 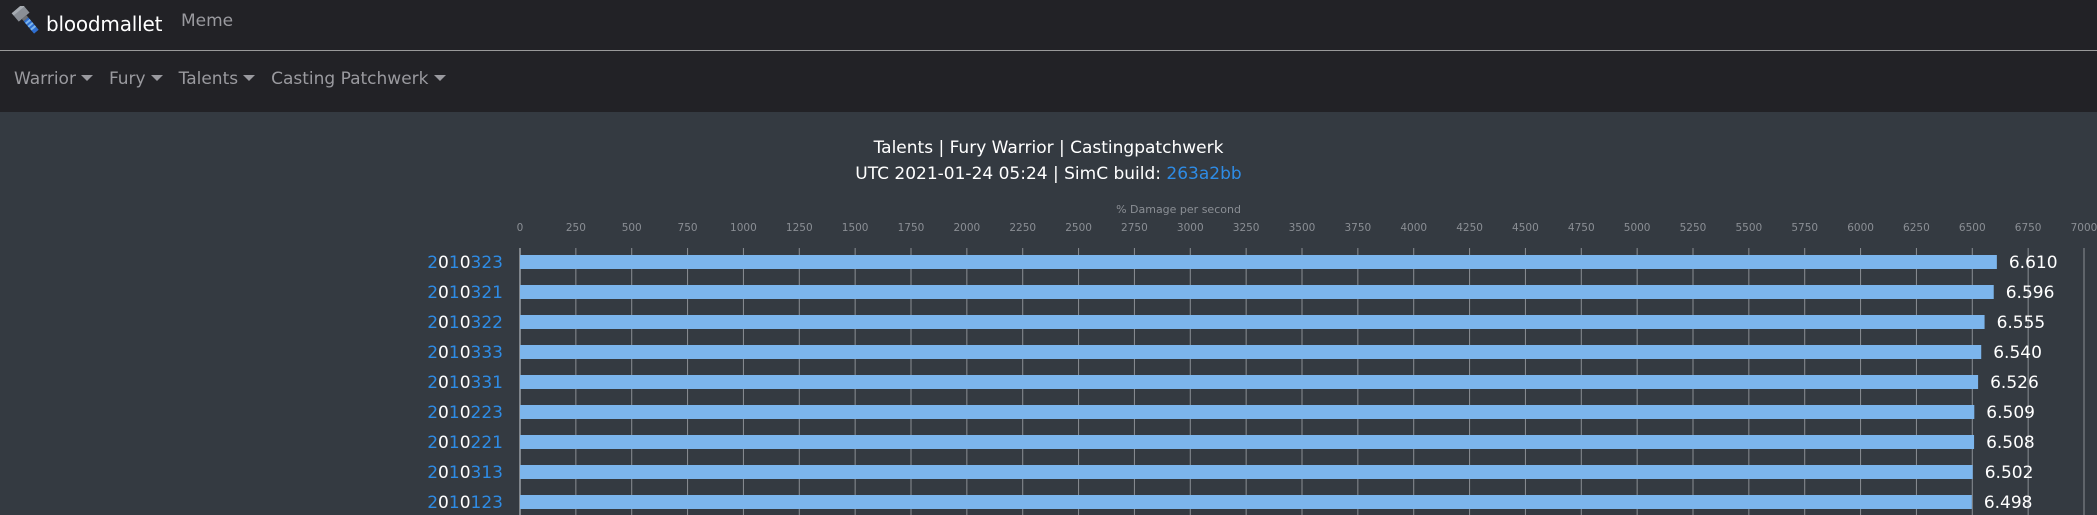 I want to click on x-tick-label: 5500, so click(x=1748, y=228).